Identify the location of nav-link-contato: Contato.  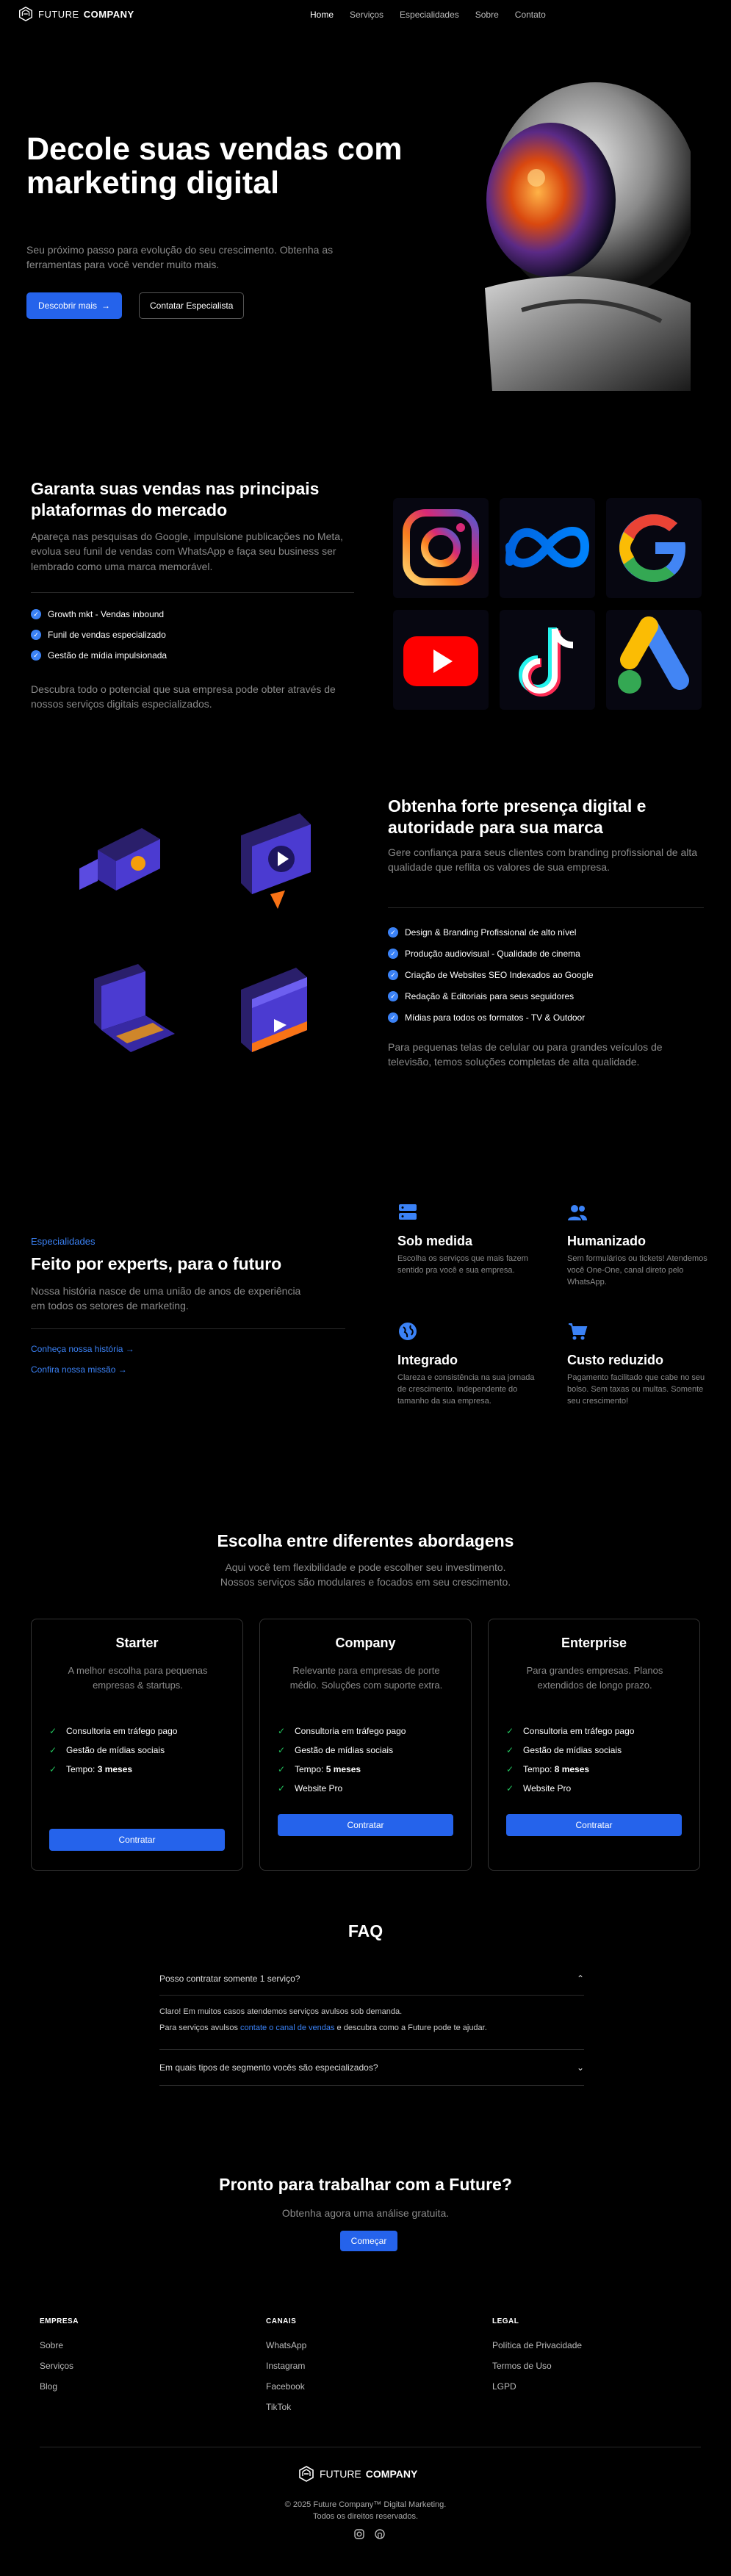
(530, 15).